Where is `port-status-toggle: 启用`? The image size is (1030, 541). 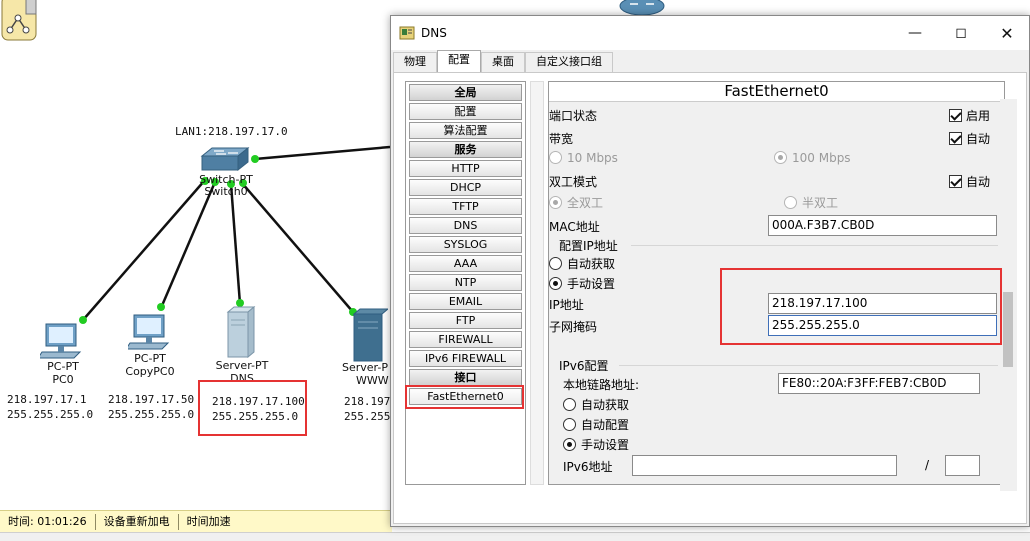 port-status-toggle: 启用 is located at coordinates (969, 115).